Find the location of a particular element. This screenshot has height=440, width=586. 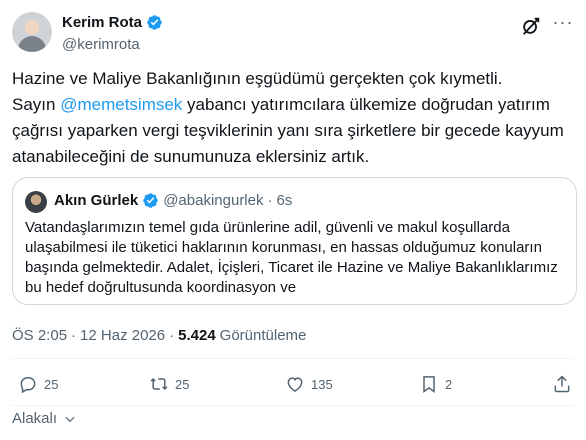

tweet-header: Kerim Rota @kerimrota ··· is located at coordinates (293, 33).